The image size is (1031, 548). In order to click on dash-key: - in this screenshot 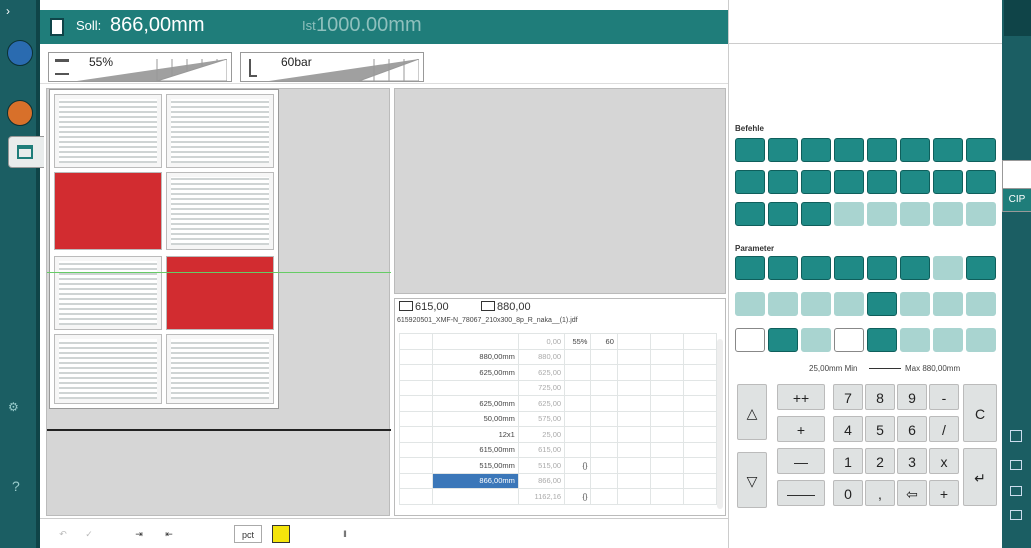, I will do `click(944, 397)`.